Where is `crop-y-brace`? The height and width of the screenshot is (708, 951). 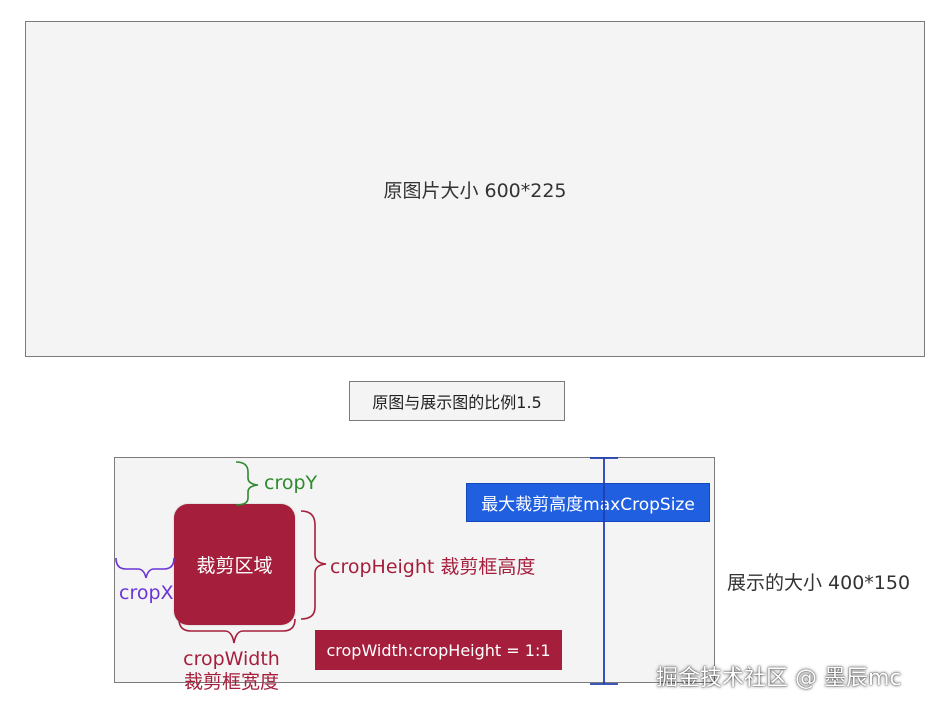
crop-y-brace is located at coordinates (247, 483).